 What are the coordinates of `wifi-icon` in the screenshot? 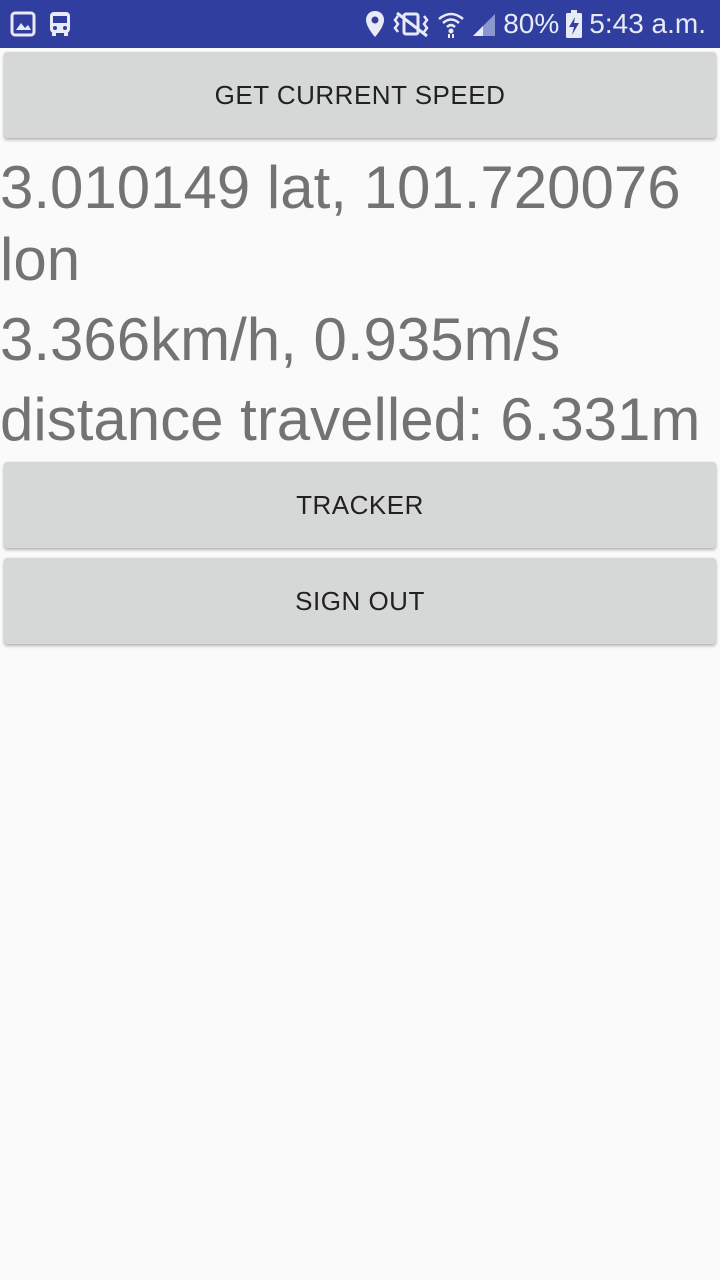 It's located at (451, 24).